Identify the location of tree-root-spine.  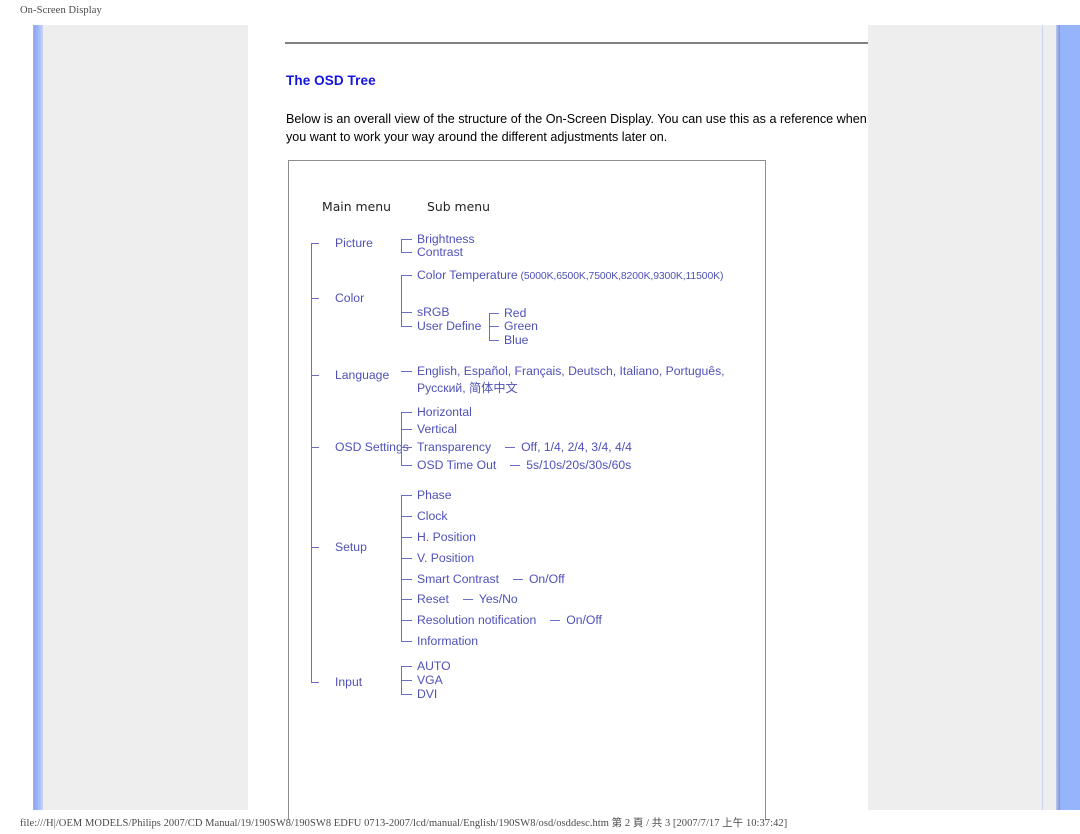
(311, 462).